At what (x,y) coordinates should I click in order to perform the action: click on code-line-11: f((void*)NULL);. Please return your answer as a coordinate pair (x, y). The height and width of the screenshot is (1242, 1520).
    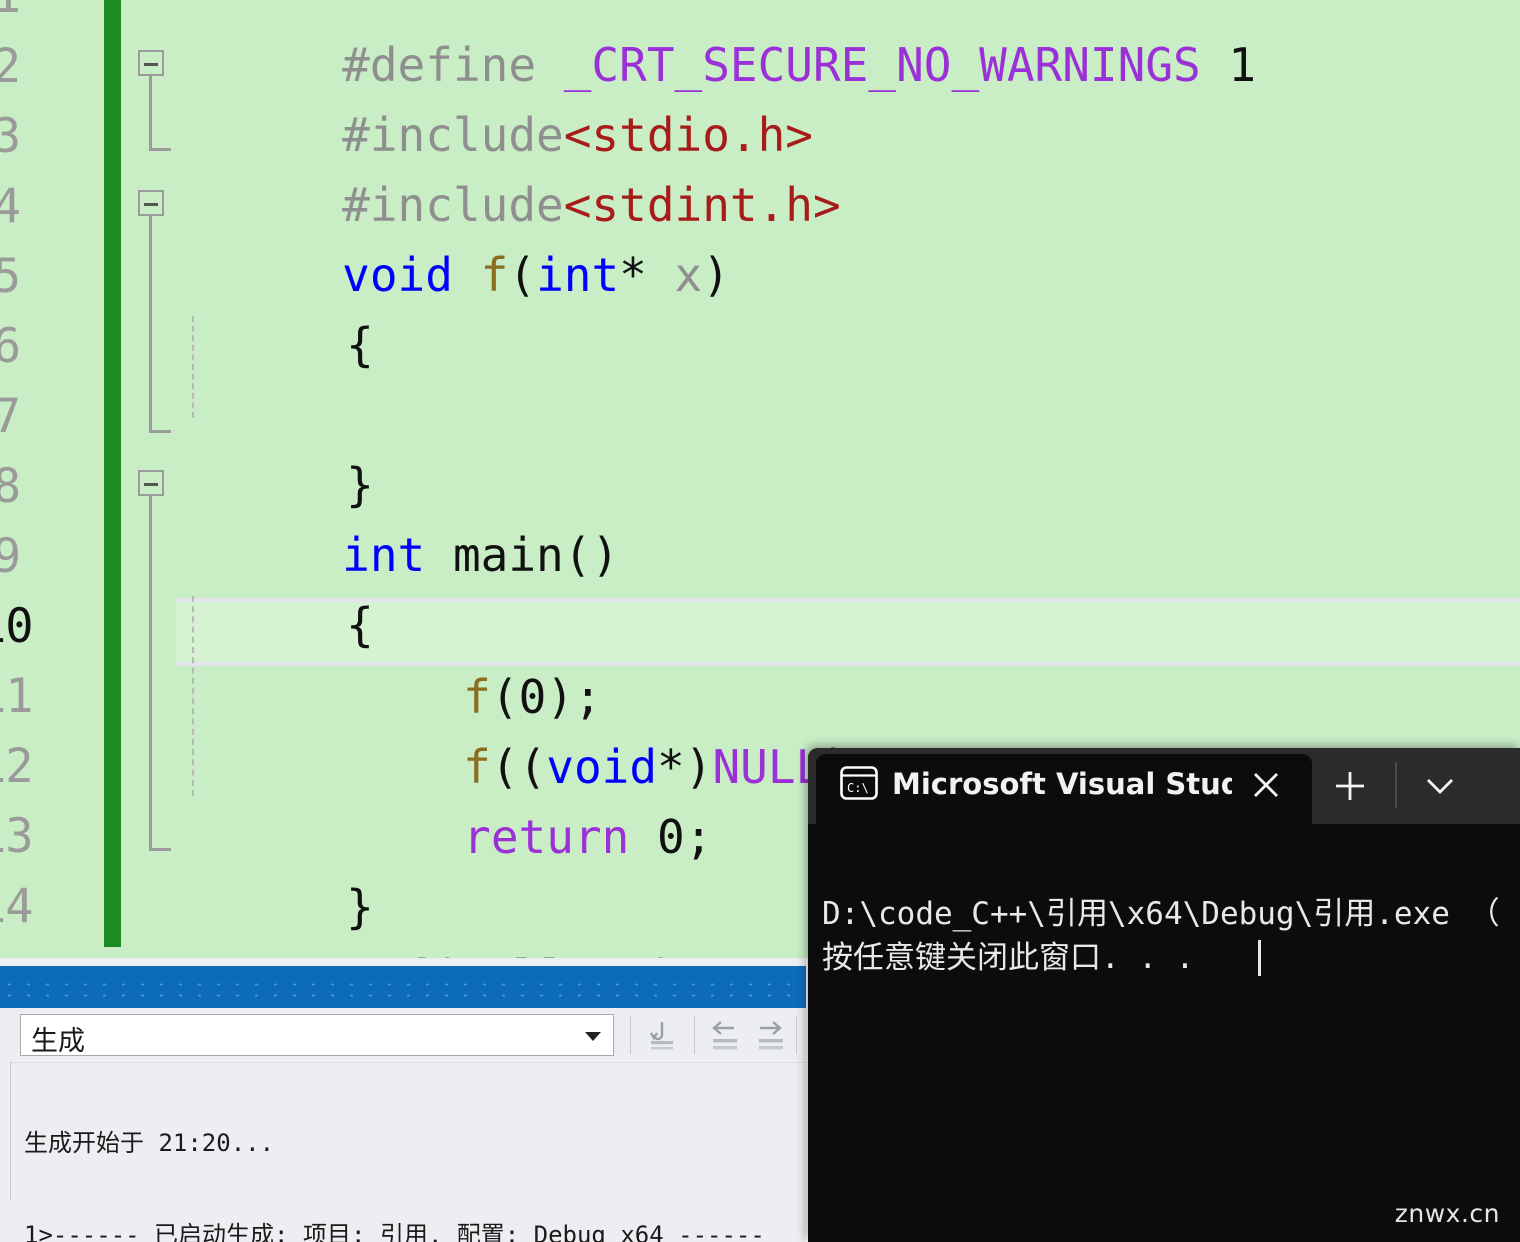
    Looking at the image, I should click on (587, 728).